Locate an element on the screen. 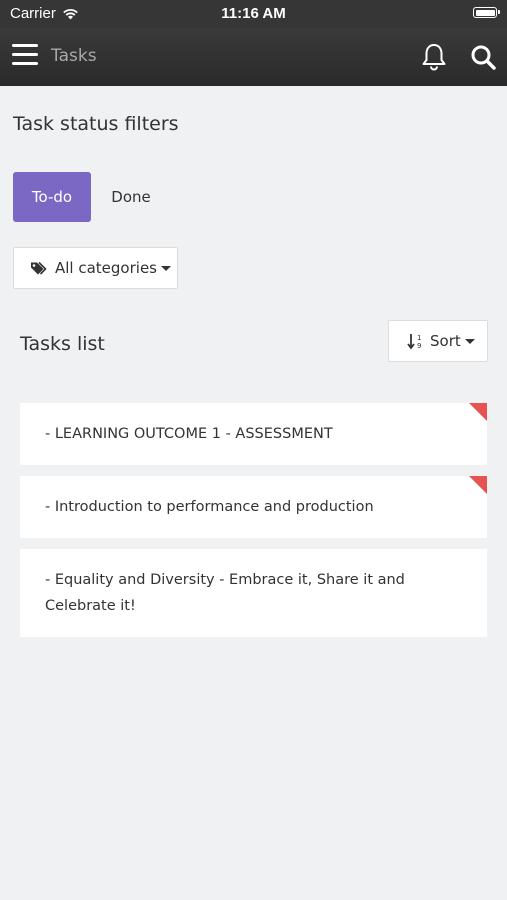 Image resolution: width=507 pixels, height=900 pixels. bell-icon is located at coordinates (434, 57).